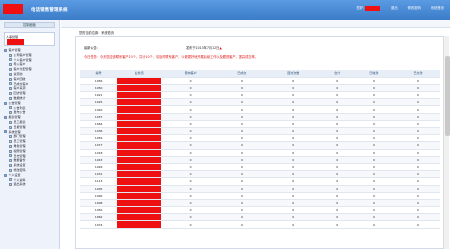 This screenshot has width=450, height=249. Describe the element at coordinates (260, 102) in the screenshot. I see `table-row: 1025 0 0 0 0 0 0` at that location.